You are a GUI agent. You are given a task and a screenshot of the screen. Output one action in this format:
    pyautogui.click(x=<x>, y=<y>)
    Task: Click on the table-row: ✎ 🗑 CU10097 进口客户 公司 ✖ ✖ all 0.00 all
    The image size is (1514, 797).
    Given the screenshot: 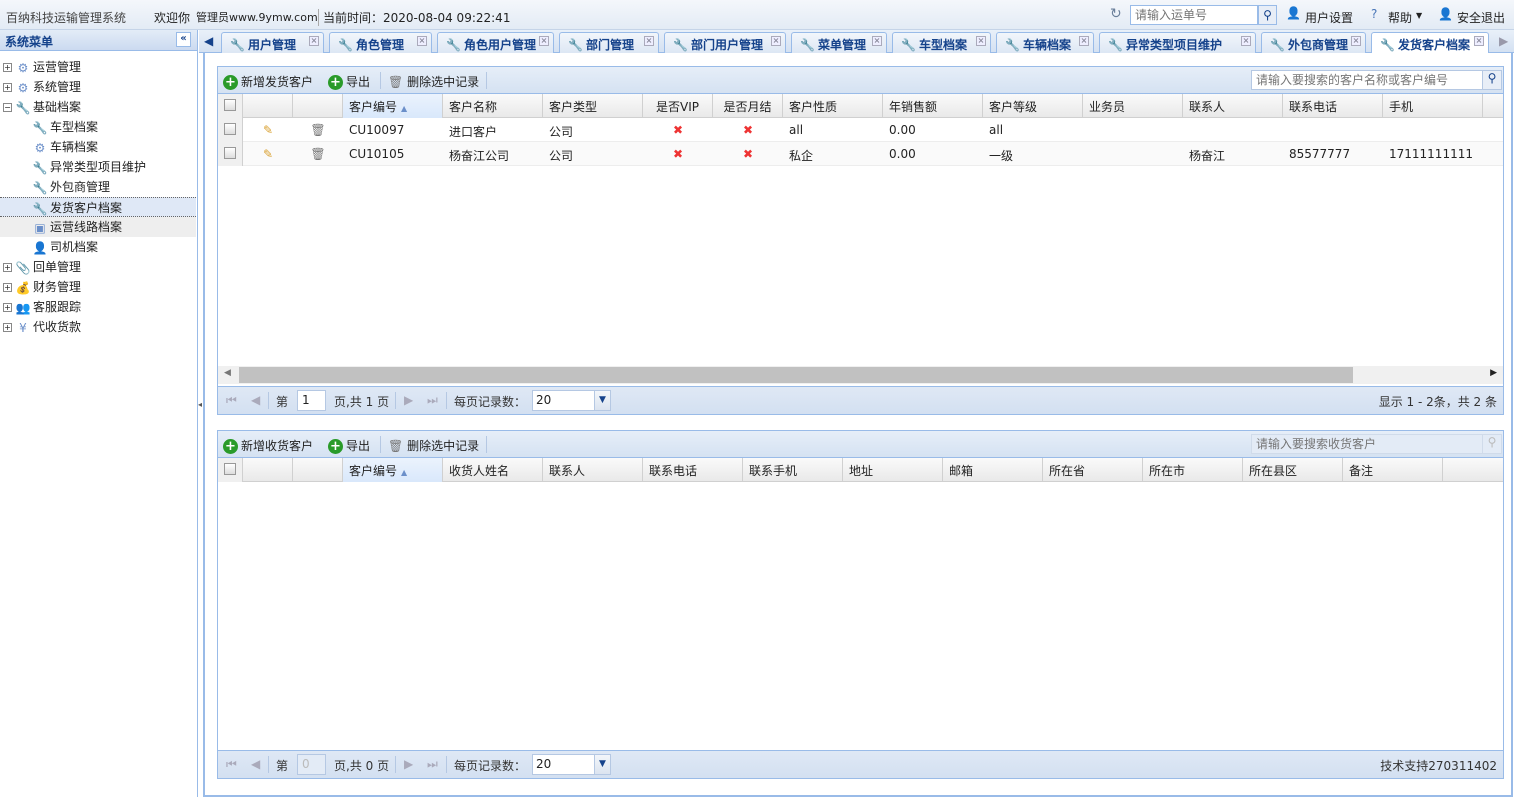 What is the action you would take?
    pyautogui.click(x=860, y=130)
    